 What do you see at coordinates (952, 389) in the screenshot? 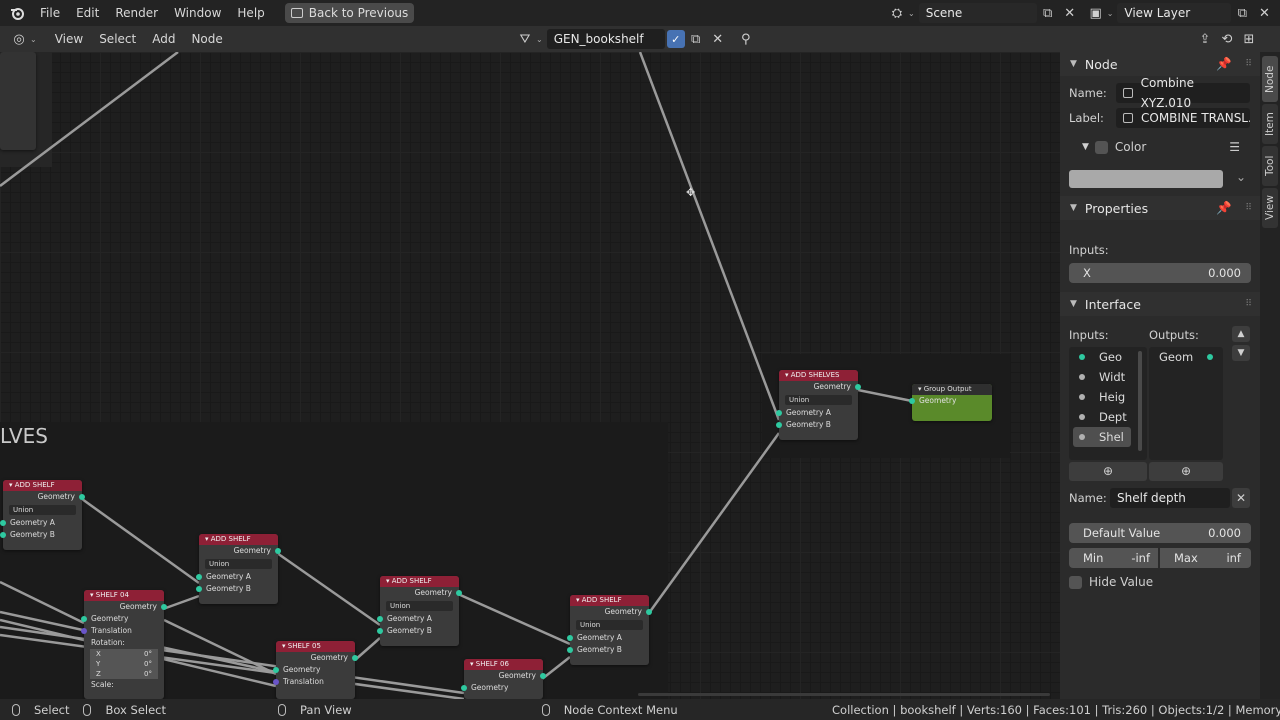
I see `group-output-header: ▾ Group Output` at bounding box center [952, 389].